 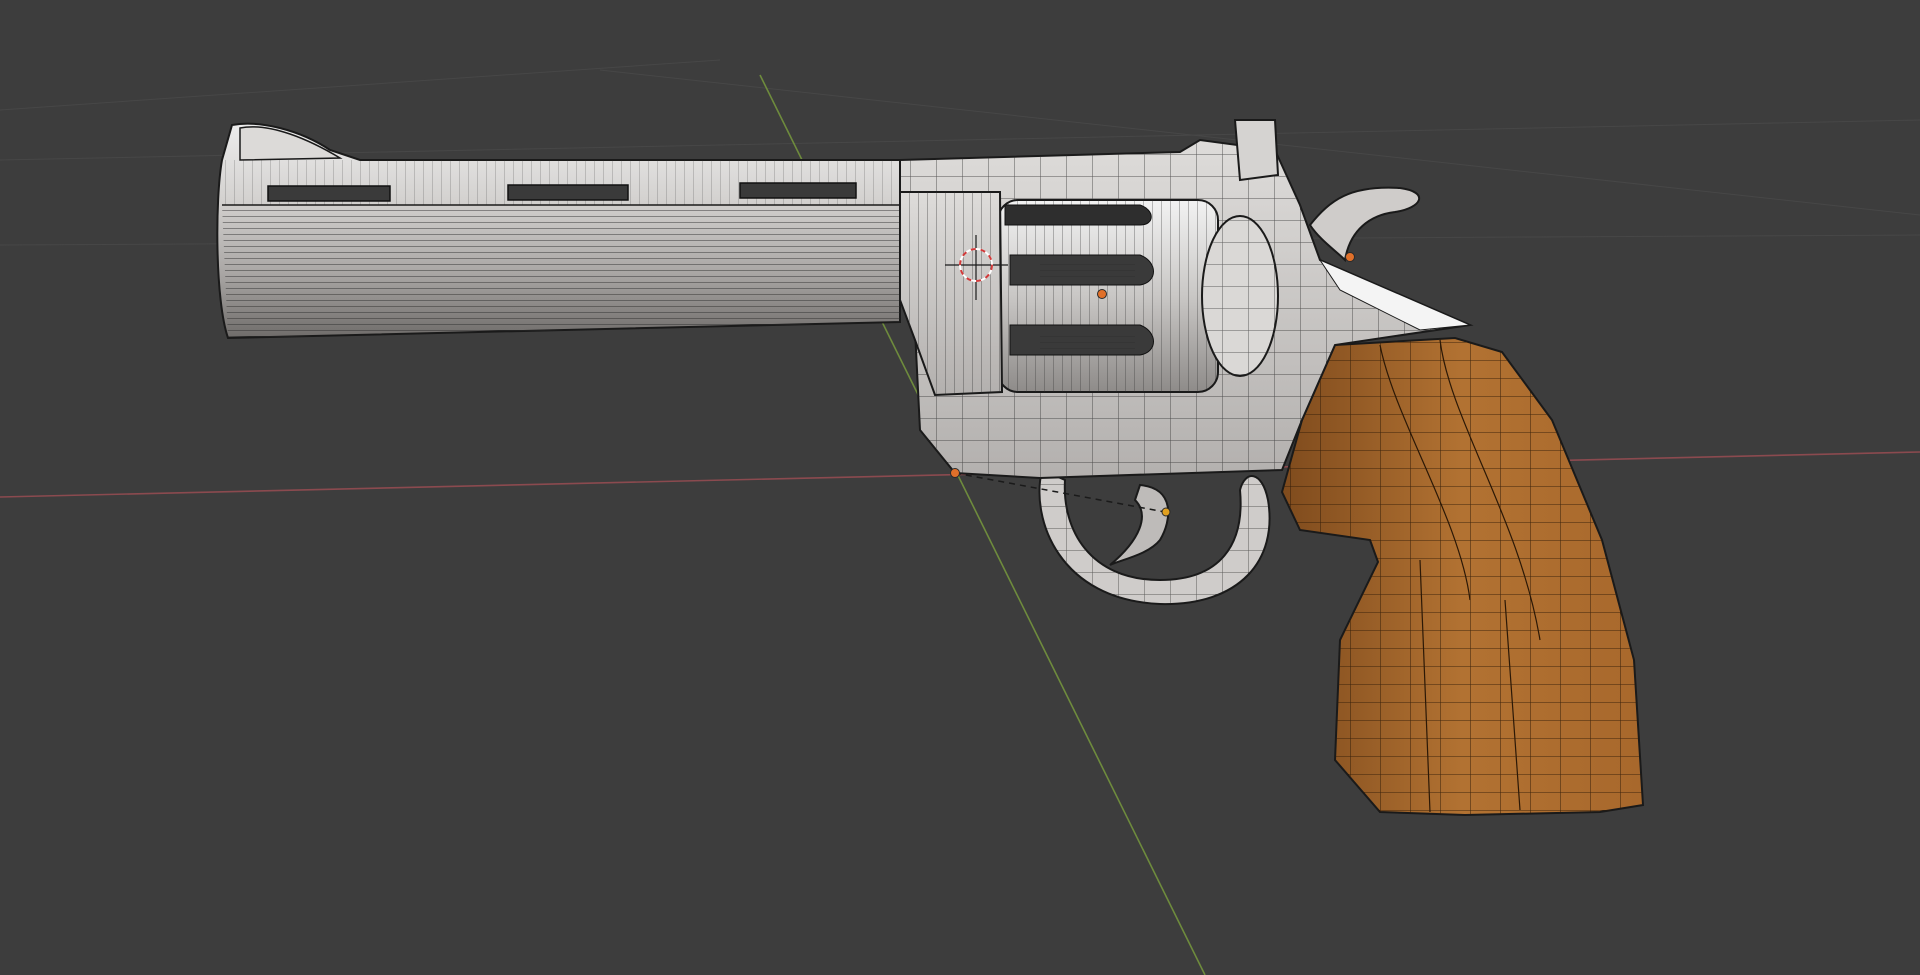 I want to click on grip, so click(x=1462, y=576).